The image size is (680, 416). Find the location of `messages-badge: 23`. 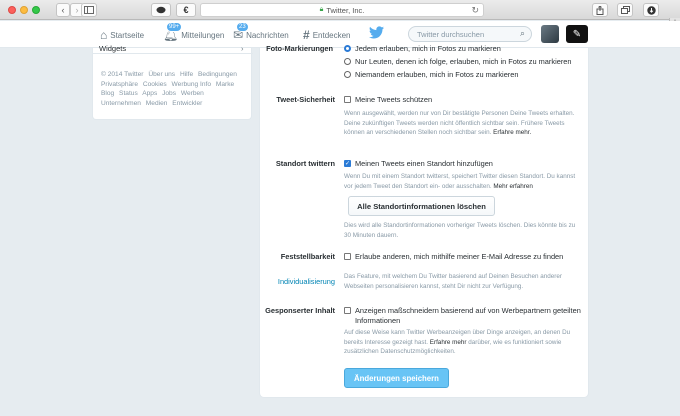

messages-badge: 23 is located at coordinates (242, 27).